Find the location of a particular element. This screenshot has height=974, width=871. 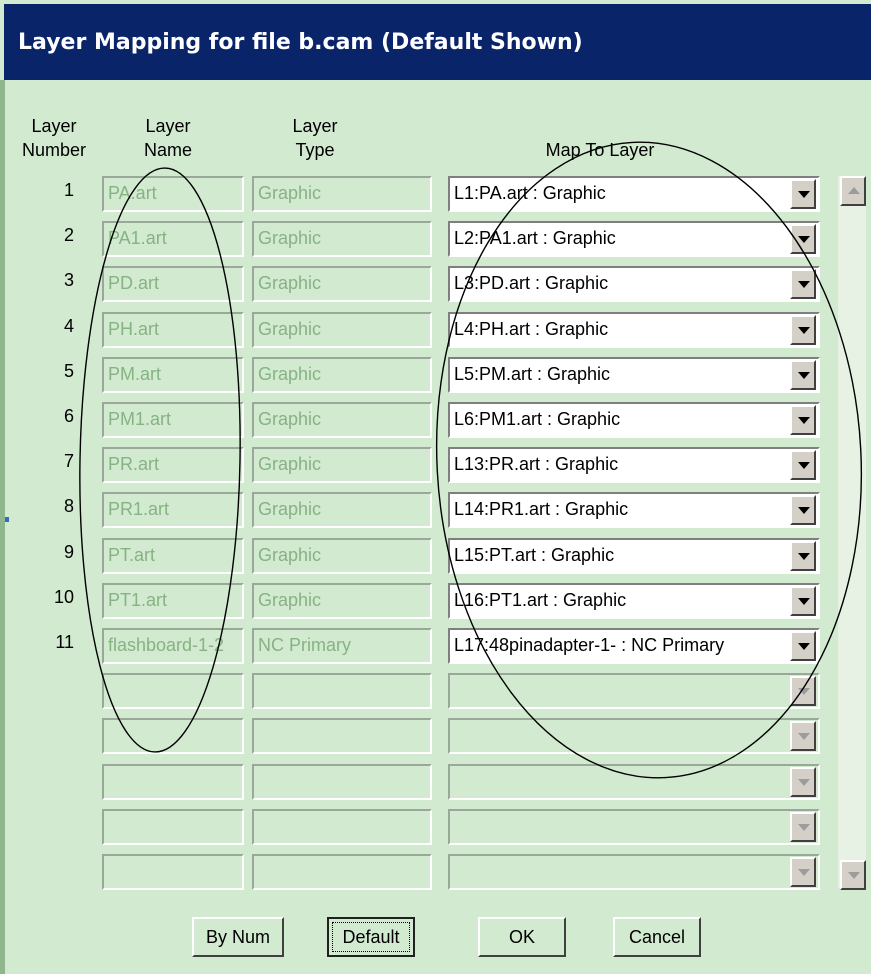

map-to-layer-value: L14:PR1.art : Graphic is located at coordinates (541, 509).